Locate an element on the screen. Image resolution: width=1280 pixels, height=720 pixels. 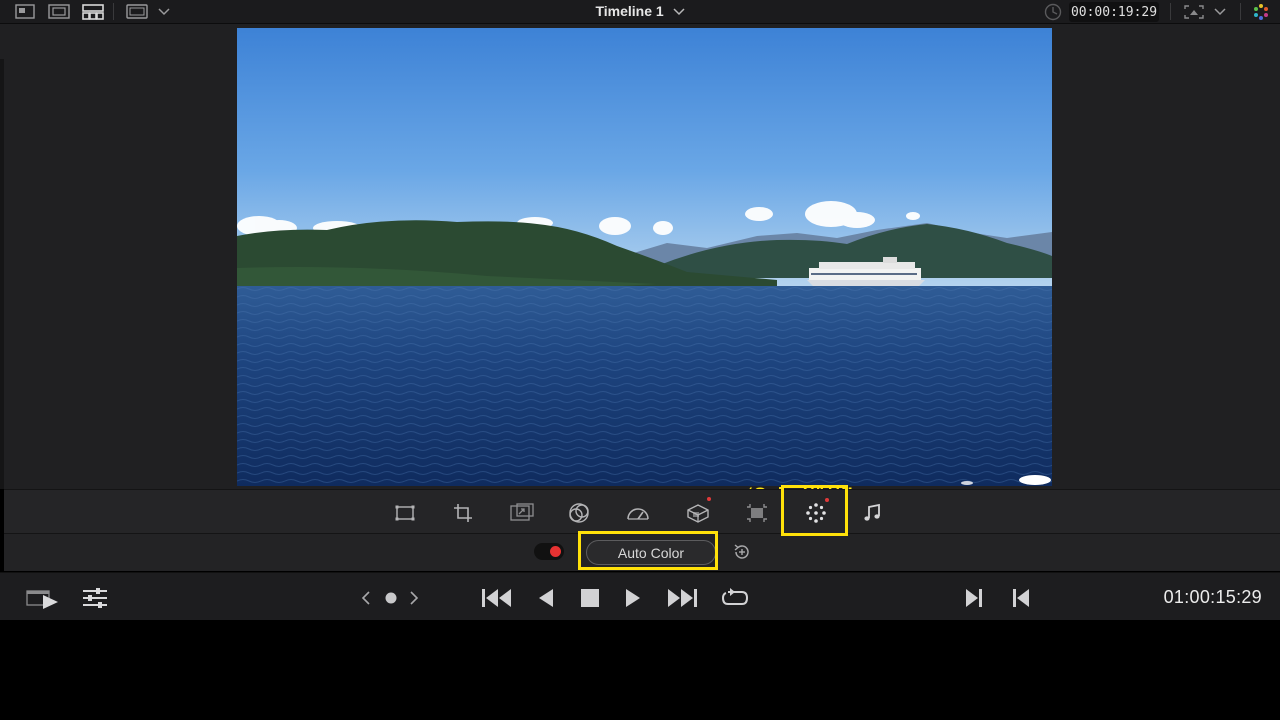
toggle-knob is located at coordinates (555, 551).